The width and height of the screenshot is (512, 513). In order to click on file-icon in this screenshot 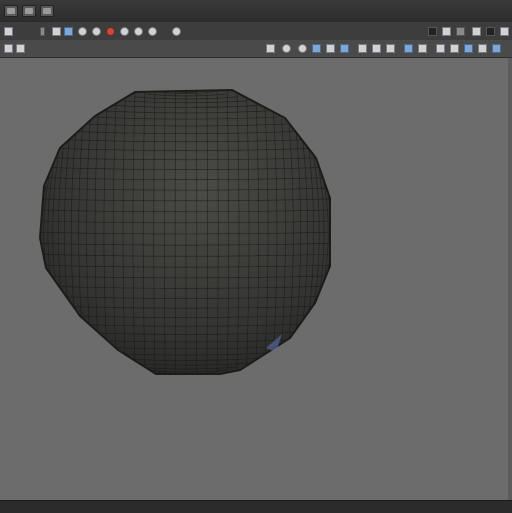, I will do `click(8, 31)`.